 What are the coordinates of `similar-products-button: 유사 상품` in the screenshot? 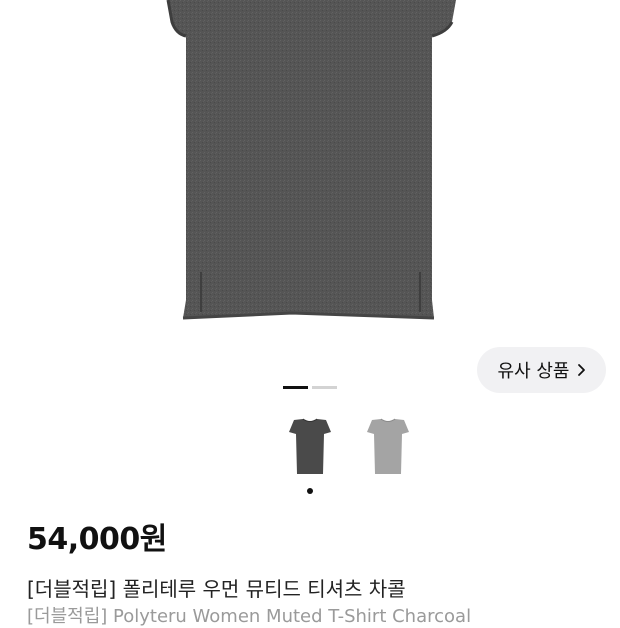 It's located at (541, 370).